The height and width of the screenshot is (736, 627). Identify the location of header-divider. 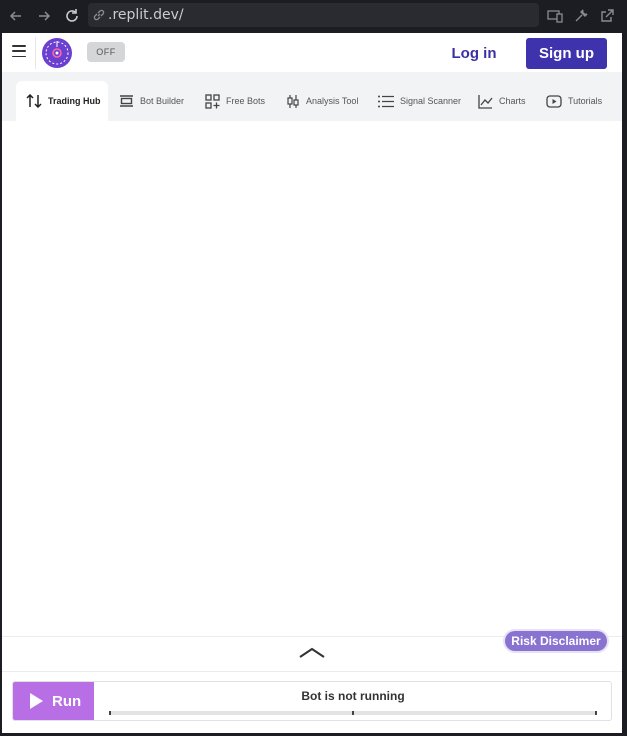
(35, 53).